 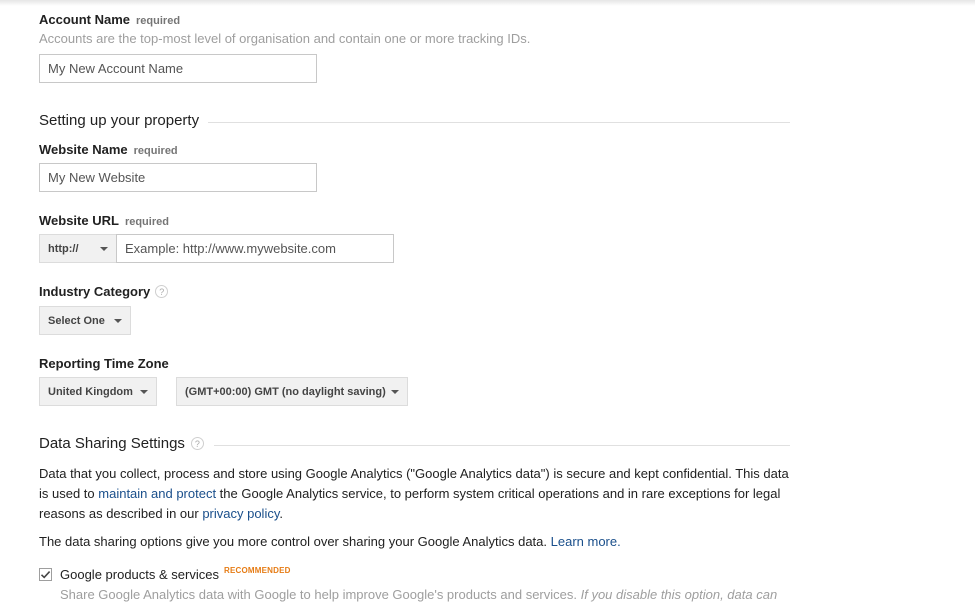 What do you see at coordinates (158, 21) in the screenshot?
I see `account-name-required: required` at bounding box center [158, 21].